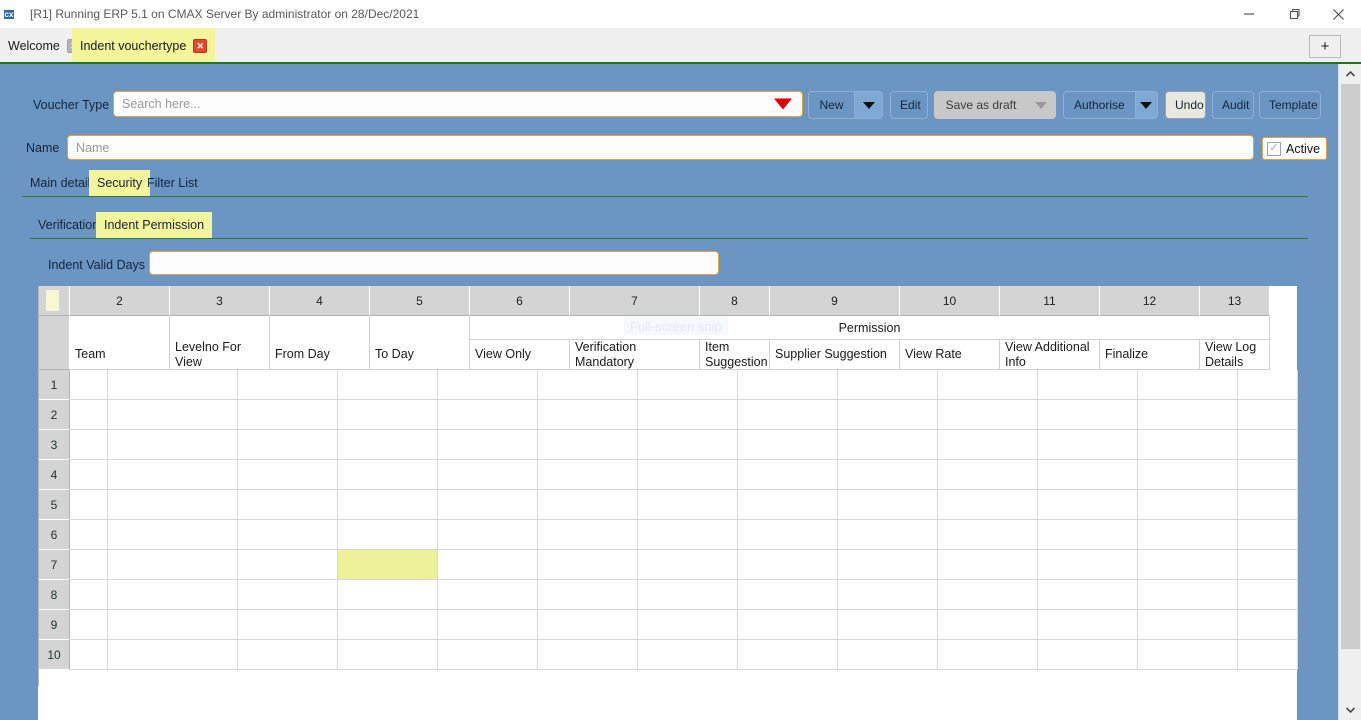 This screenshot has width=1361, height=720. What do you see at coordinates (1350, 710) in the screenshot?
I see `scroll-down-icon` at bounding box center [1350, 710].